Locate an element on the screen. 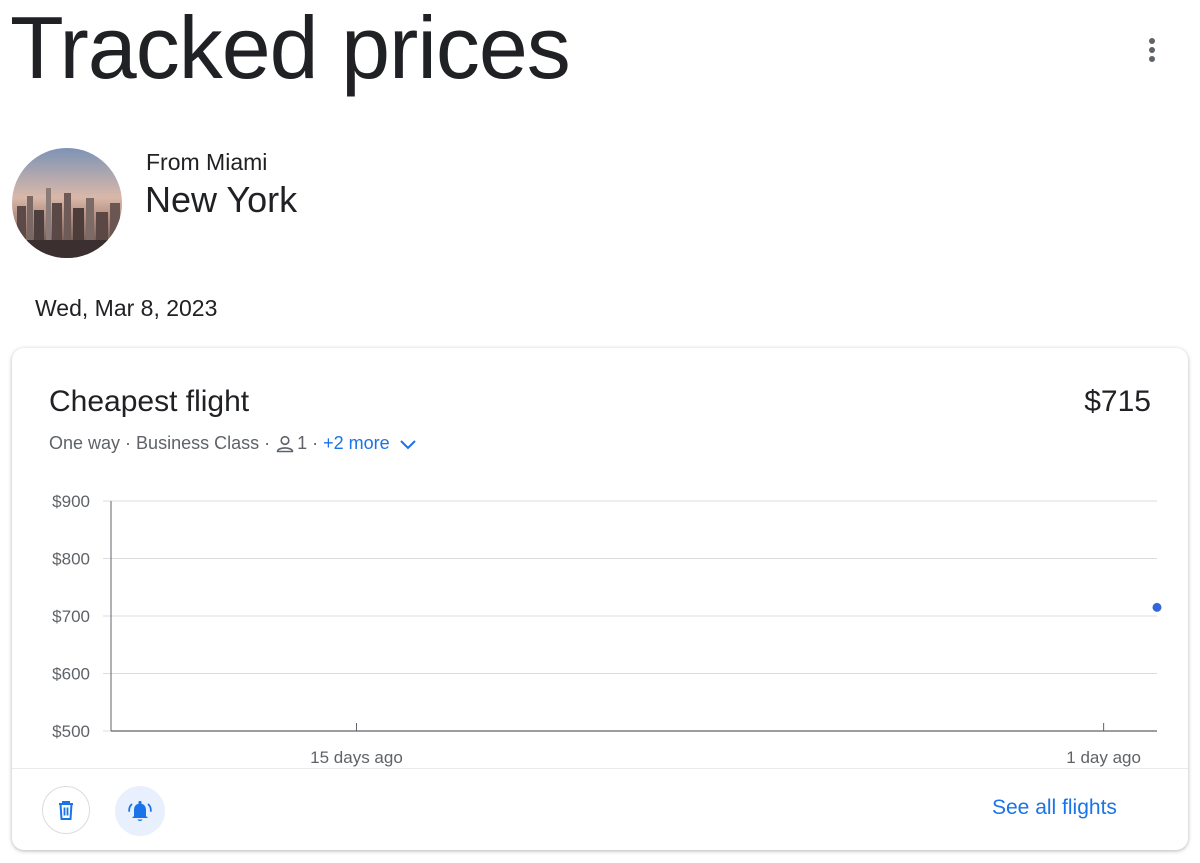 Image resolution: width=1200 pixels, height=863 pixels. notification-bell-icon is located at coordinates (140, 811).